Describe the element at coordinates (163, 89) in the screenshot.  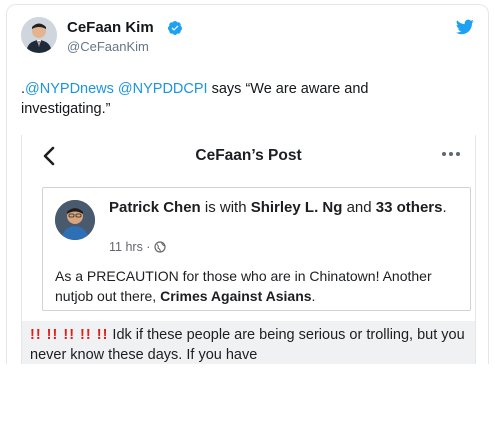
I see `mention-nypddcpi: @NYPDDCPI` at that location.